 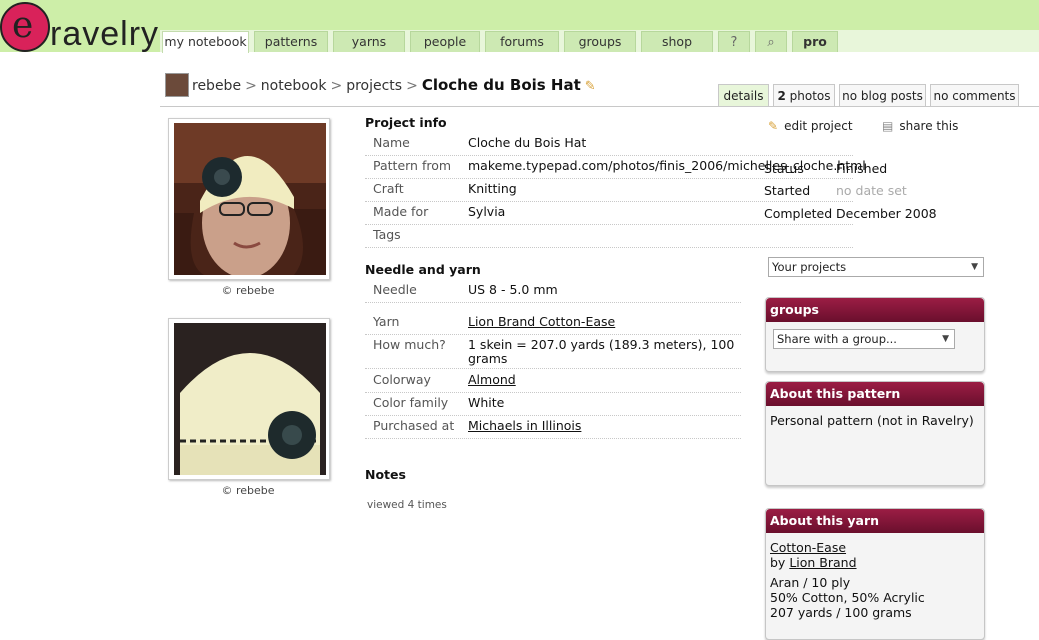 What do you see at coordinates (888, 126) in the screenshot?
I see `share-icon: ▤` at bounding box center [888, 126].